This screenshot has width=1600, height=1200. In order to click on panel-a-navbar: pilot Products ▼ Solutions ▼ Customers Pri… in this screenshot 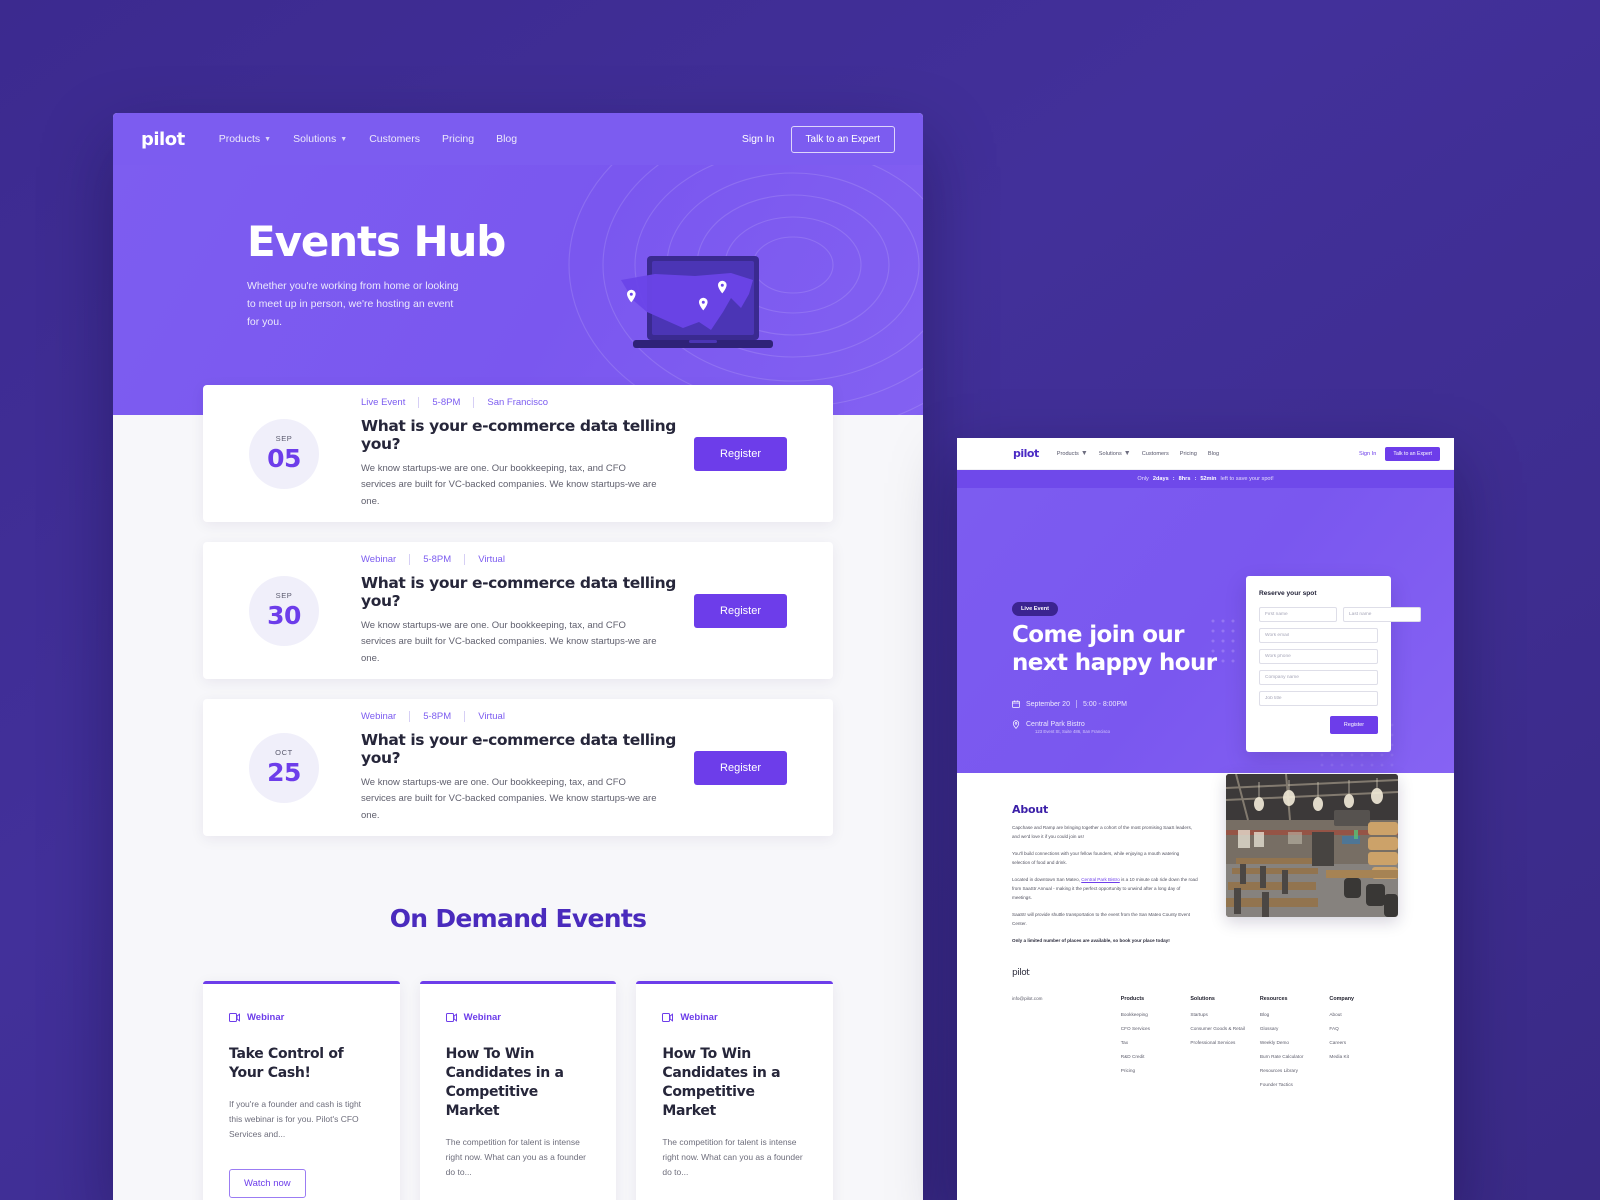, I will do `click(518, 139)`.